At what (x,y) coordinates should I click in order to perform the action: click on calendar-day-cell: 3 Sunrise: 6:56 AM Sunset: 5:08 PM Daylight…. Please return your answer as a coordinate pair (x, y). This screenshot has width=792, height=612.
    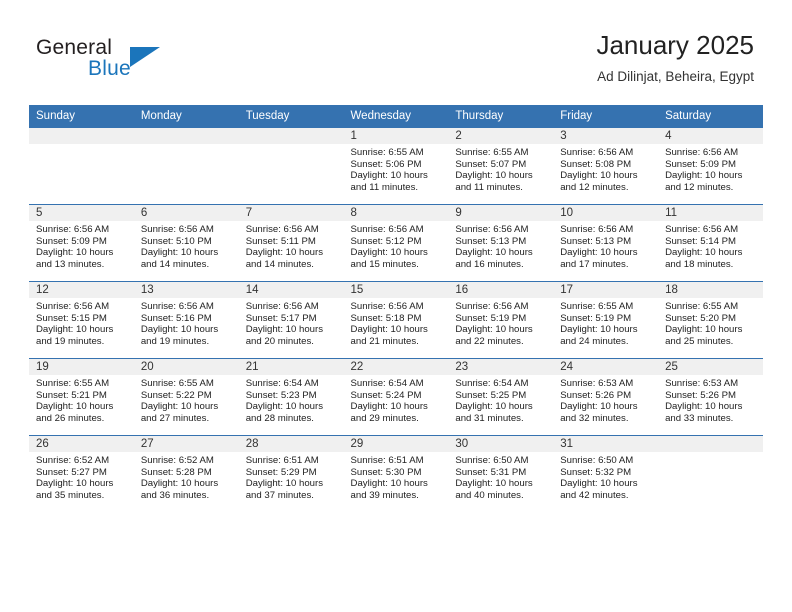
    Looking at the image, I should click on (606, 166).